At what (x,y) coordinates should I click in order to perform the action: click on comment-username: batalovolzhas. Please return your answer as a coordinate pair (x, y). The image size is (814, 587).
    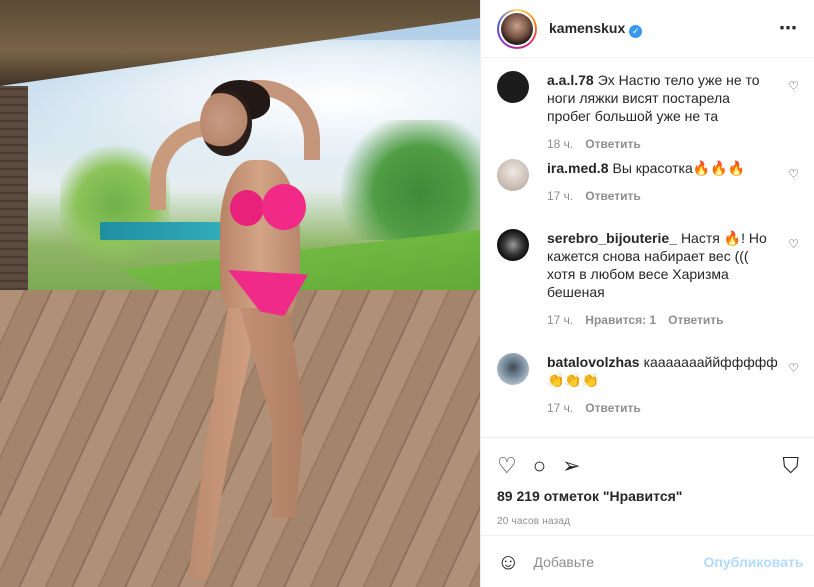
    Looking at the image, I should click on (593, 362).